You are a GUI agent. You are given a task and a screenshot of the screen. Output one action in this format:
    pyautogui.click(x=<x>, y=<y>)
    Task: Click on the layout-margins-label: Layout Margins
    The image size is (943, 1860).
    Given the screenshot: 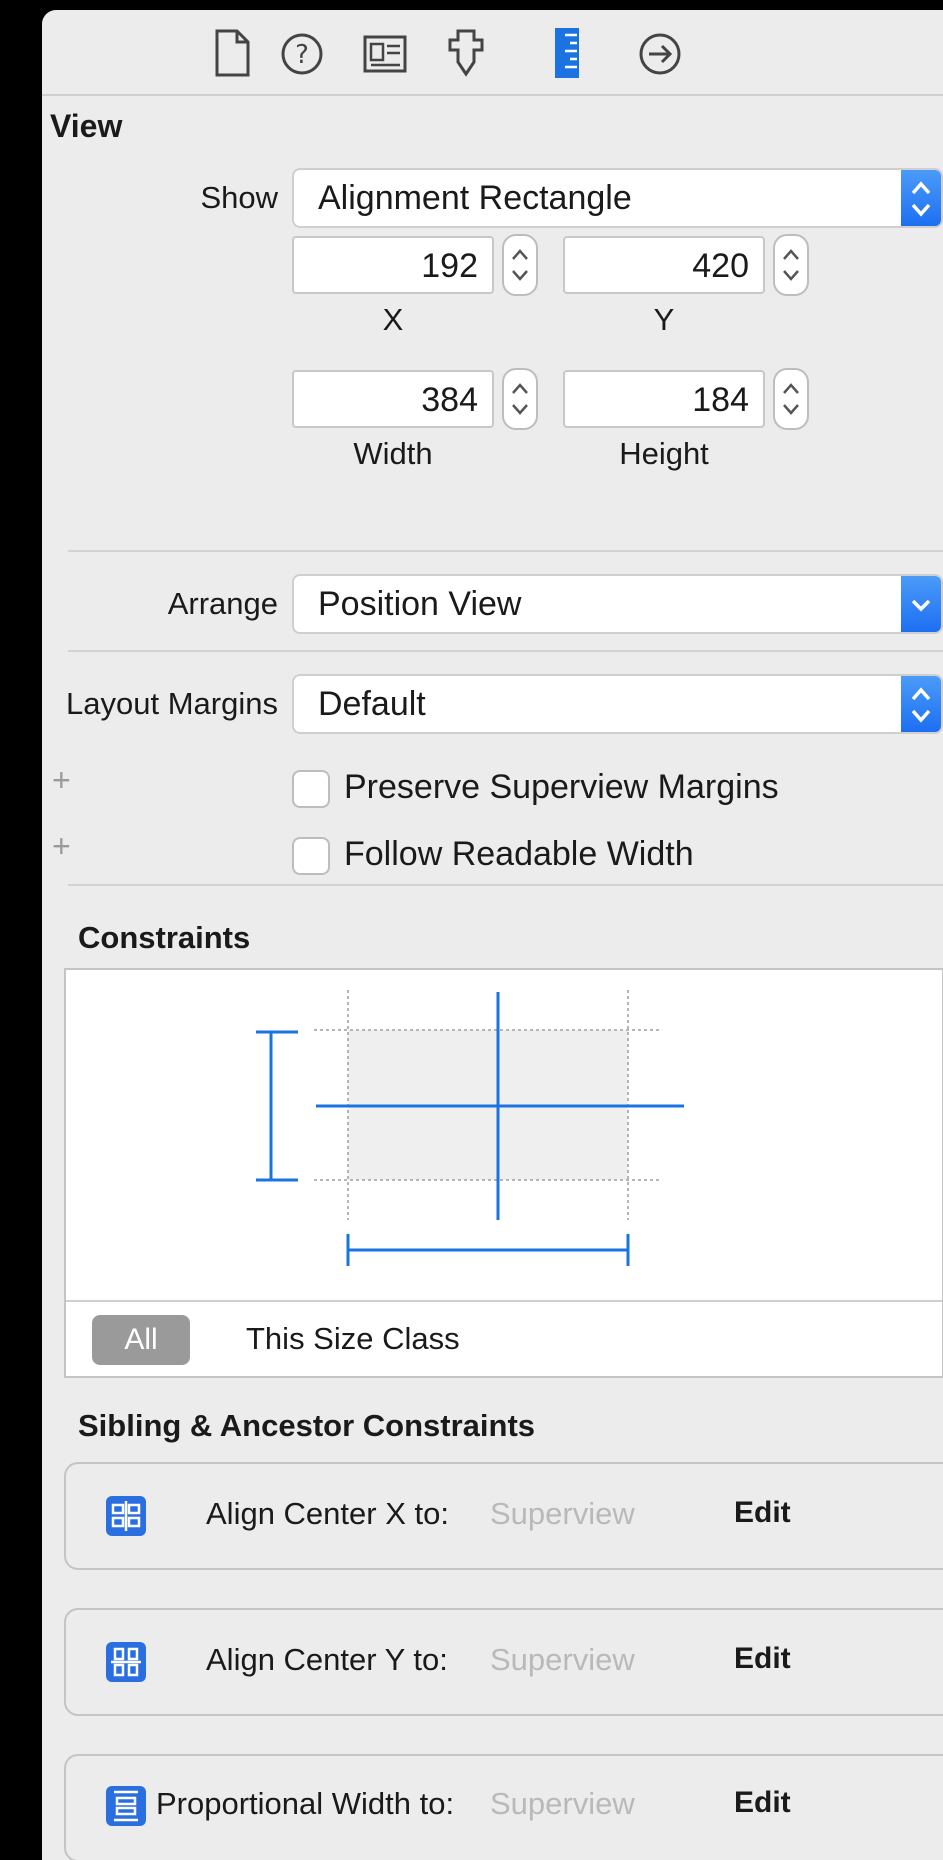 What is the action you would take?
    pyautogui.click(x=172, y=703)
    